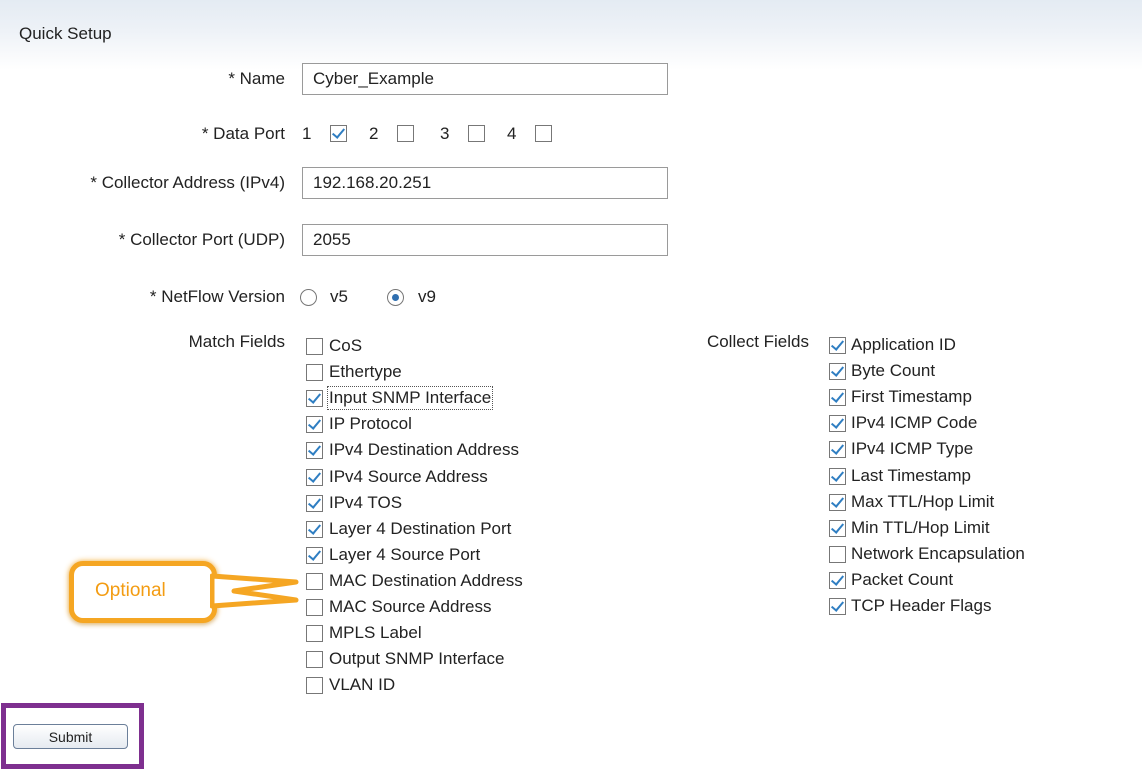 The image size is (1142, 772). Describe the element at coordinates (417, 659) in the screenshot. I see `match-field-label: Output SNMP Interface` at that location.